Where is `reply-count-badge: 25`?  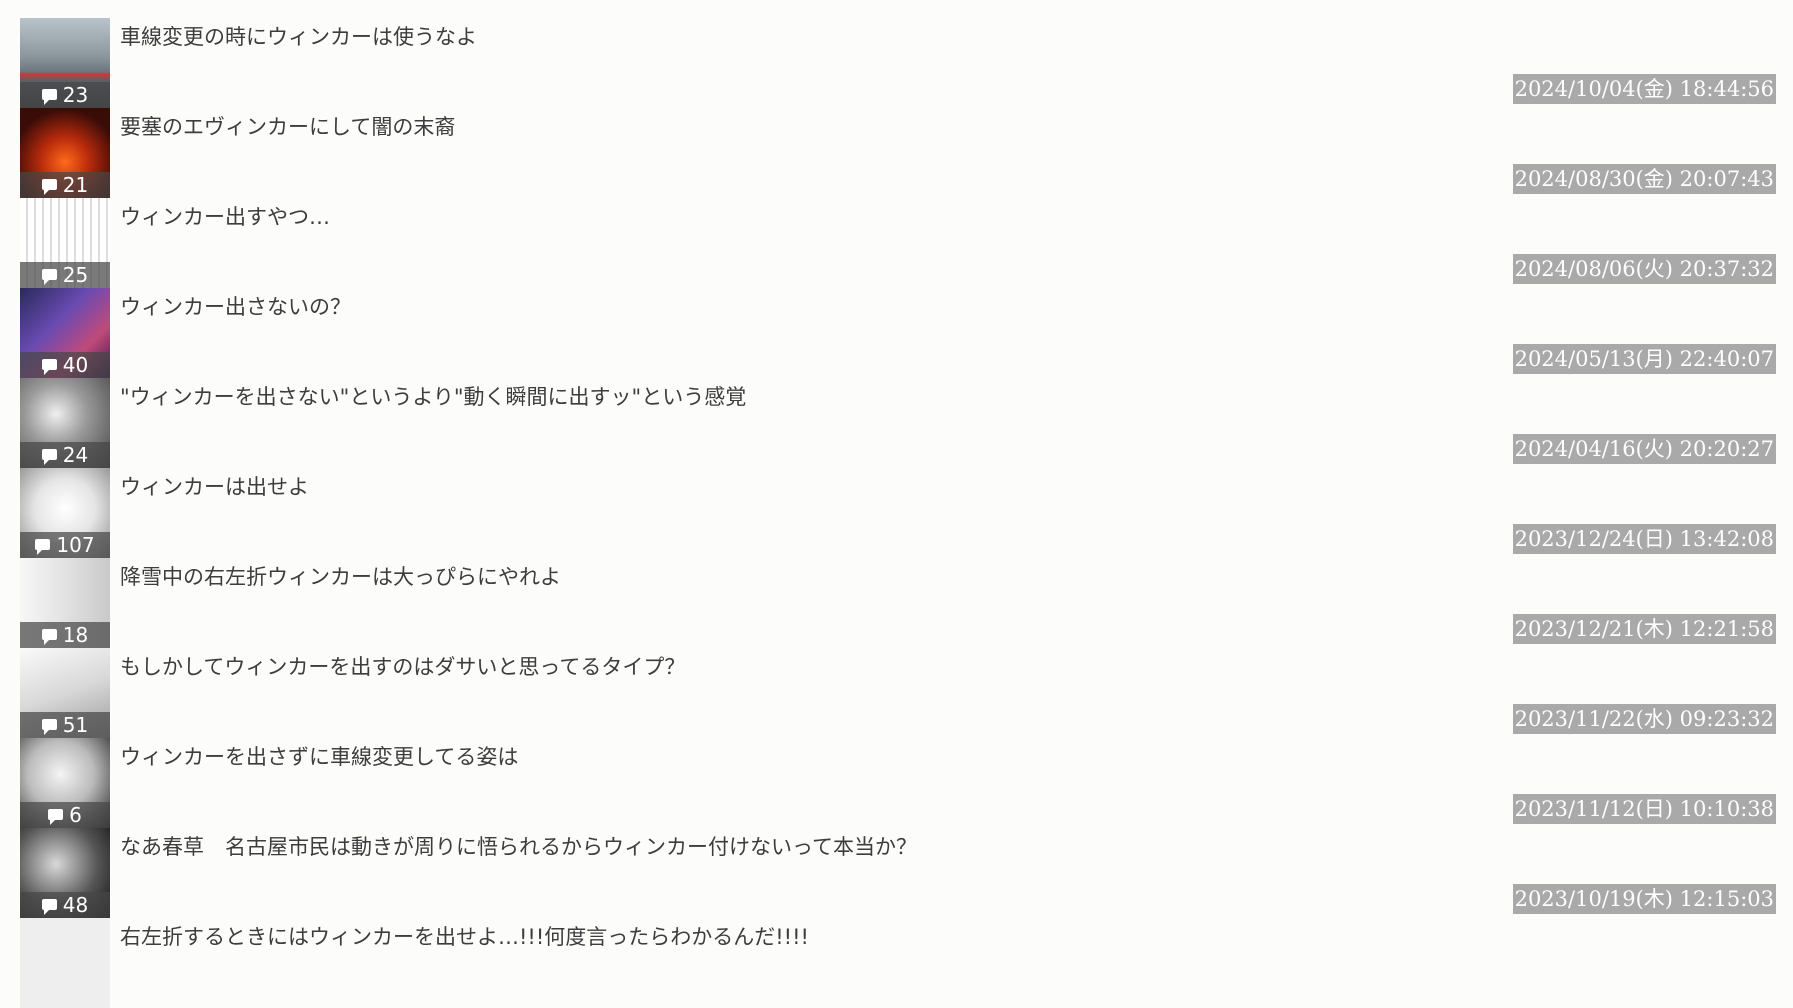 reply-count-badge: 25 is located at coordinates (65, 275).